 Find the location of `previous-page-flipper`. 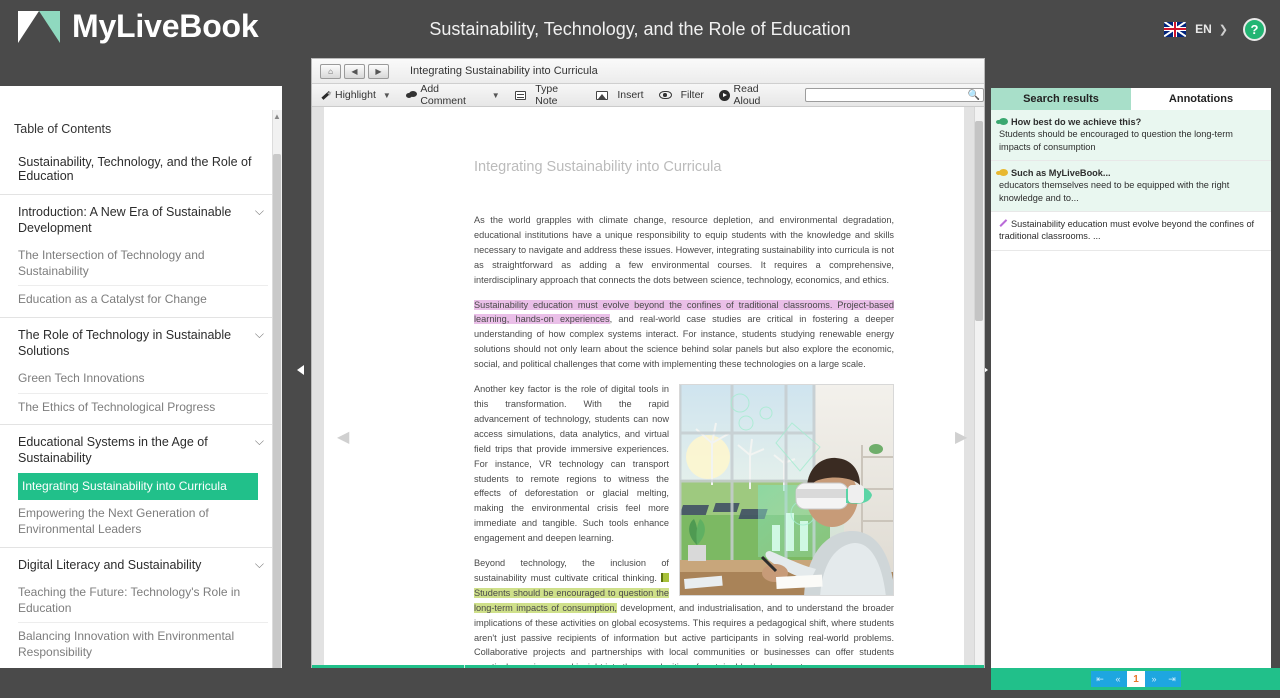

previous-page-flipper is located at coordinates (300, 370).